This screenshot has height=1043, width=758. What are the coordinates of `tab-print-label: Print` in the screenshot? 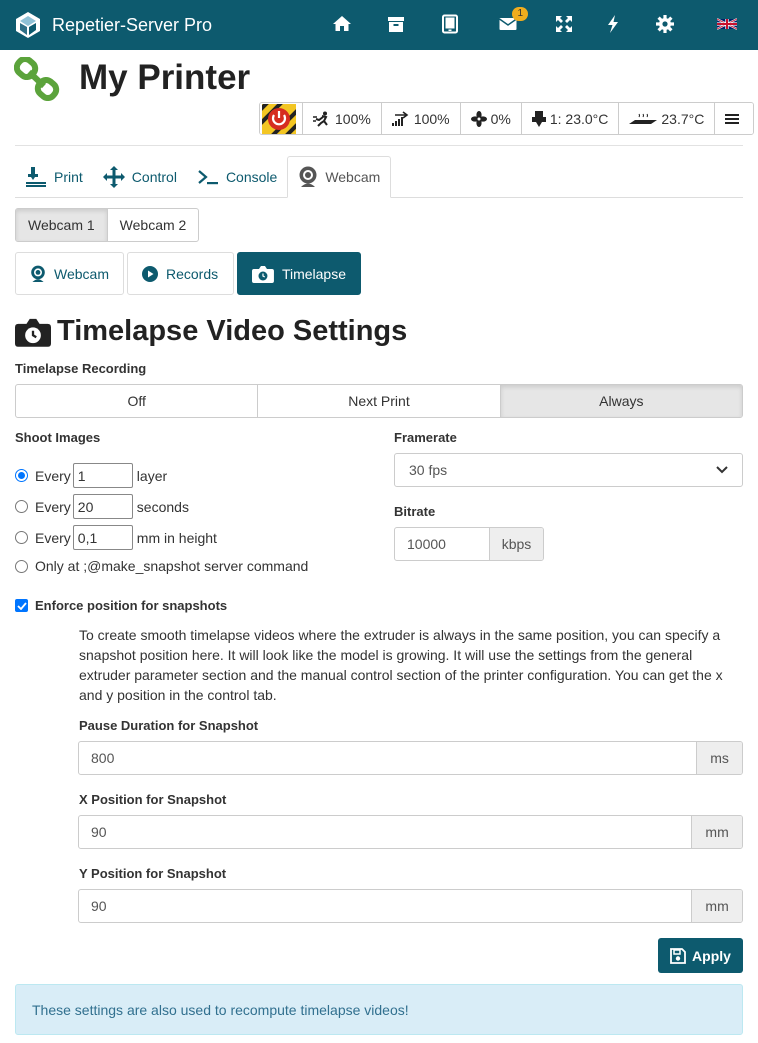 It's located at (68, 177).